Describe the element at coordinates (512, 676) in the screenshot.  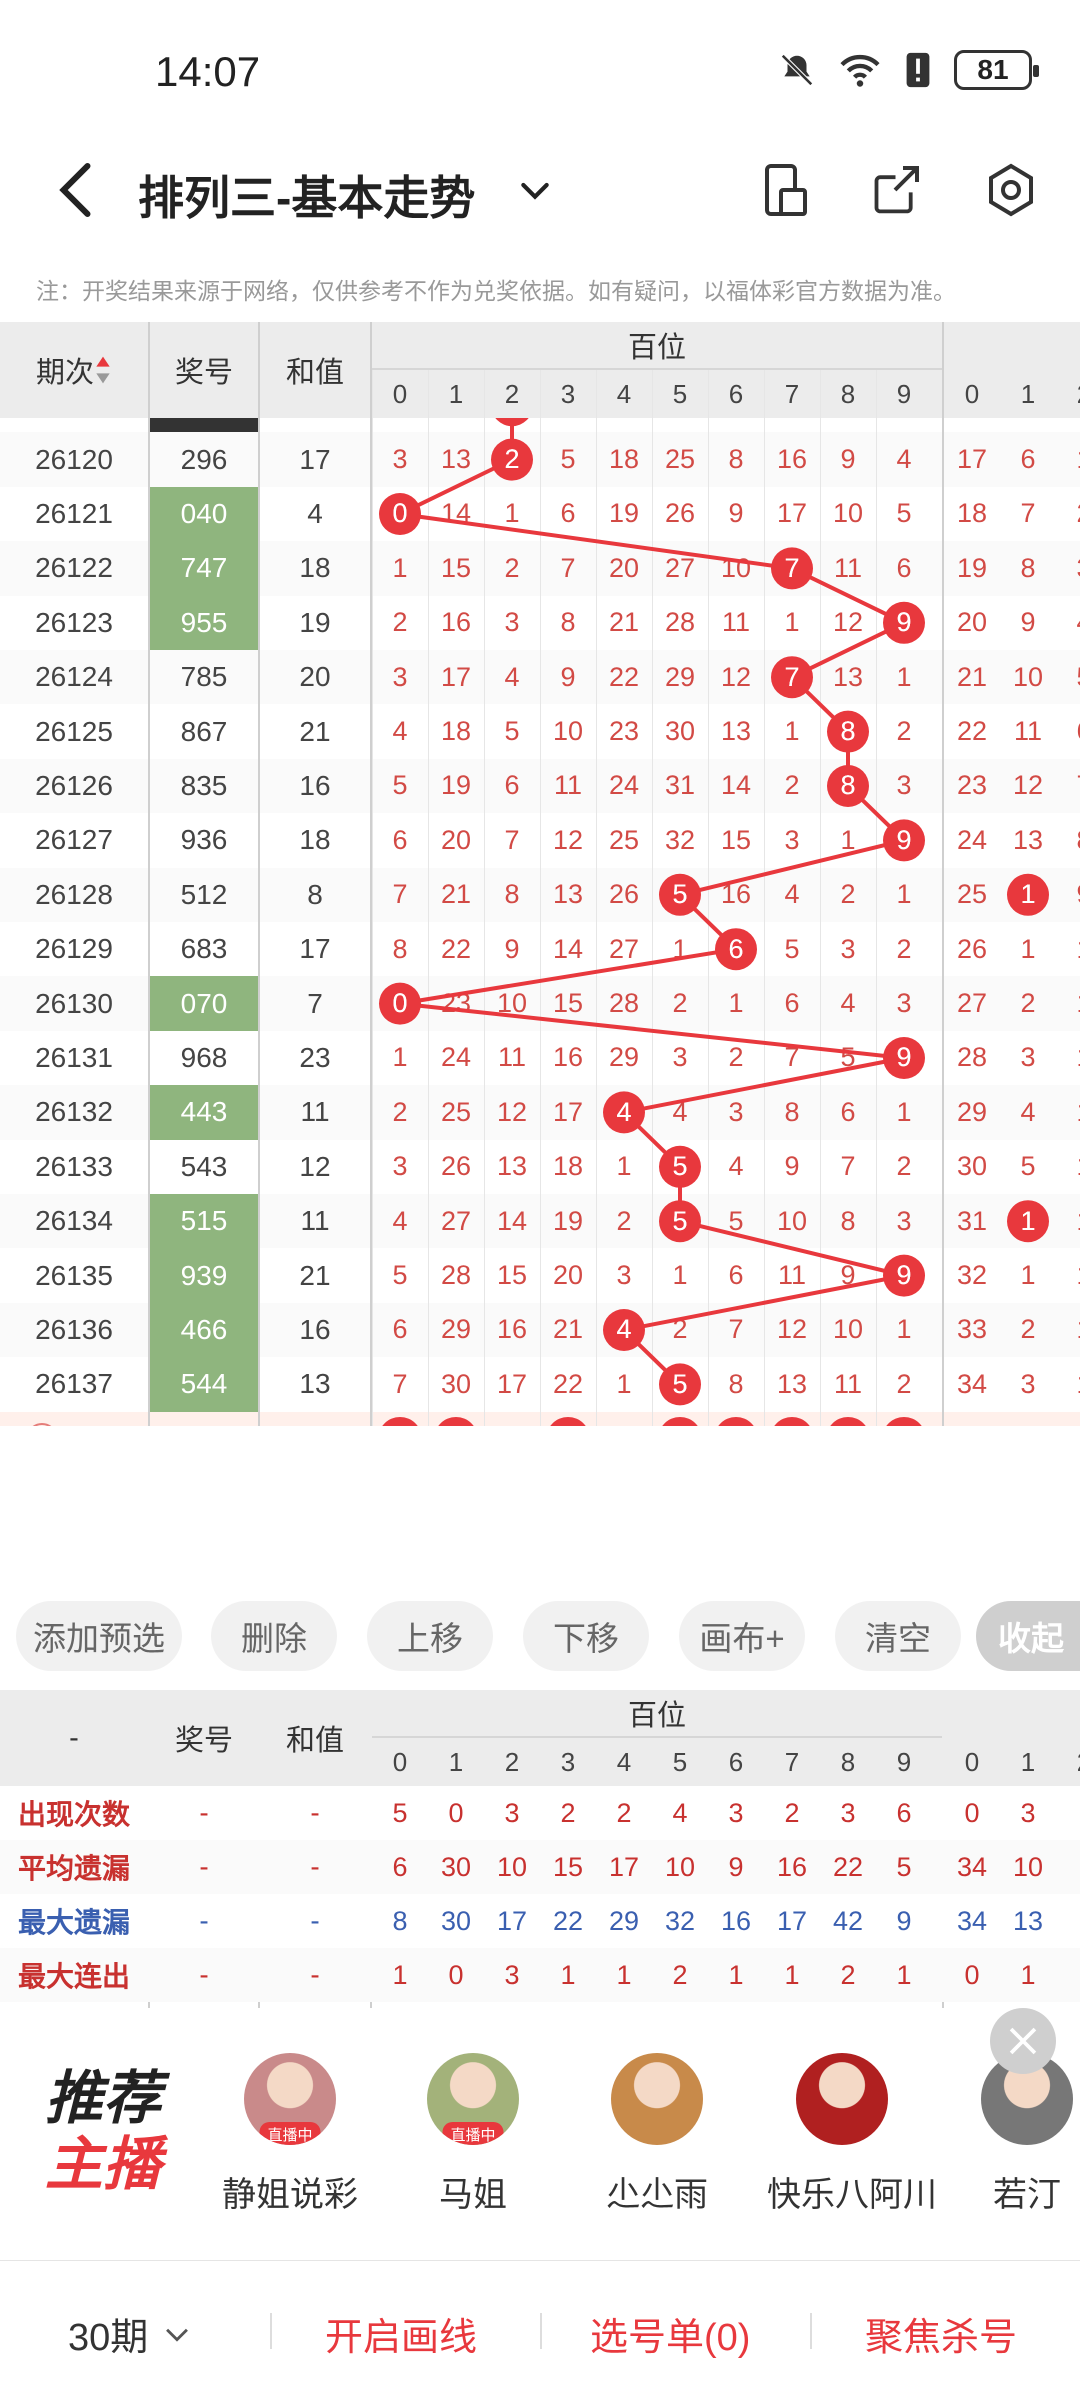
I see `omission-cell: 4` at that location.